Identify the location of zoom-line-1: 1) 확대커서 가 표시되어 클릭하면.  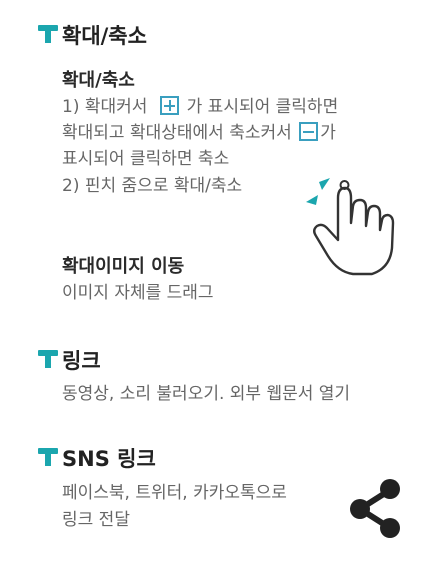
(200, 107).